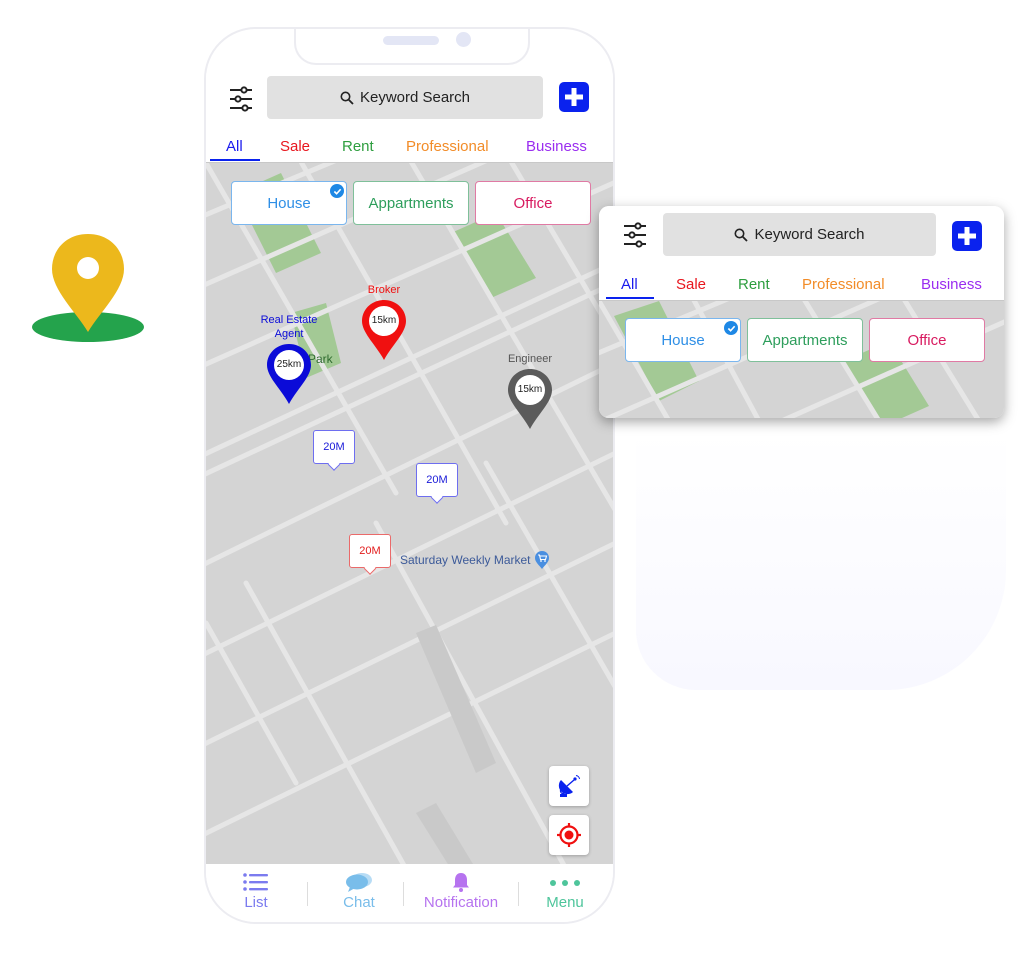  Describe the element at coordinates (289, 320) in the screenshot. I see `marker-label-line1: Real Estate` at that location.